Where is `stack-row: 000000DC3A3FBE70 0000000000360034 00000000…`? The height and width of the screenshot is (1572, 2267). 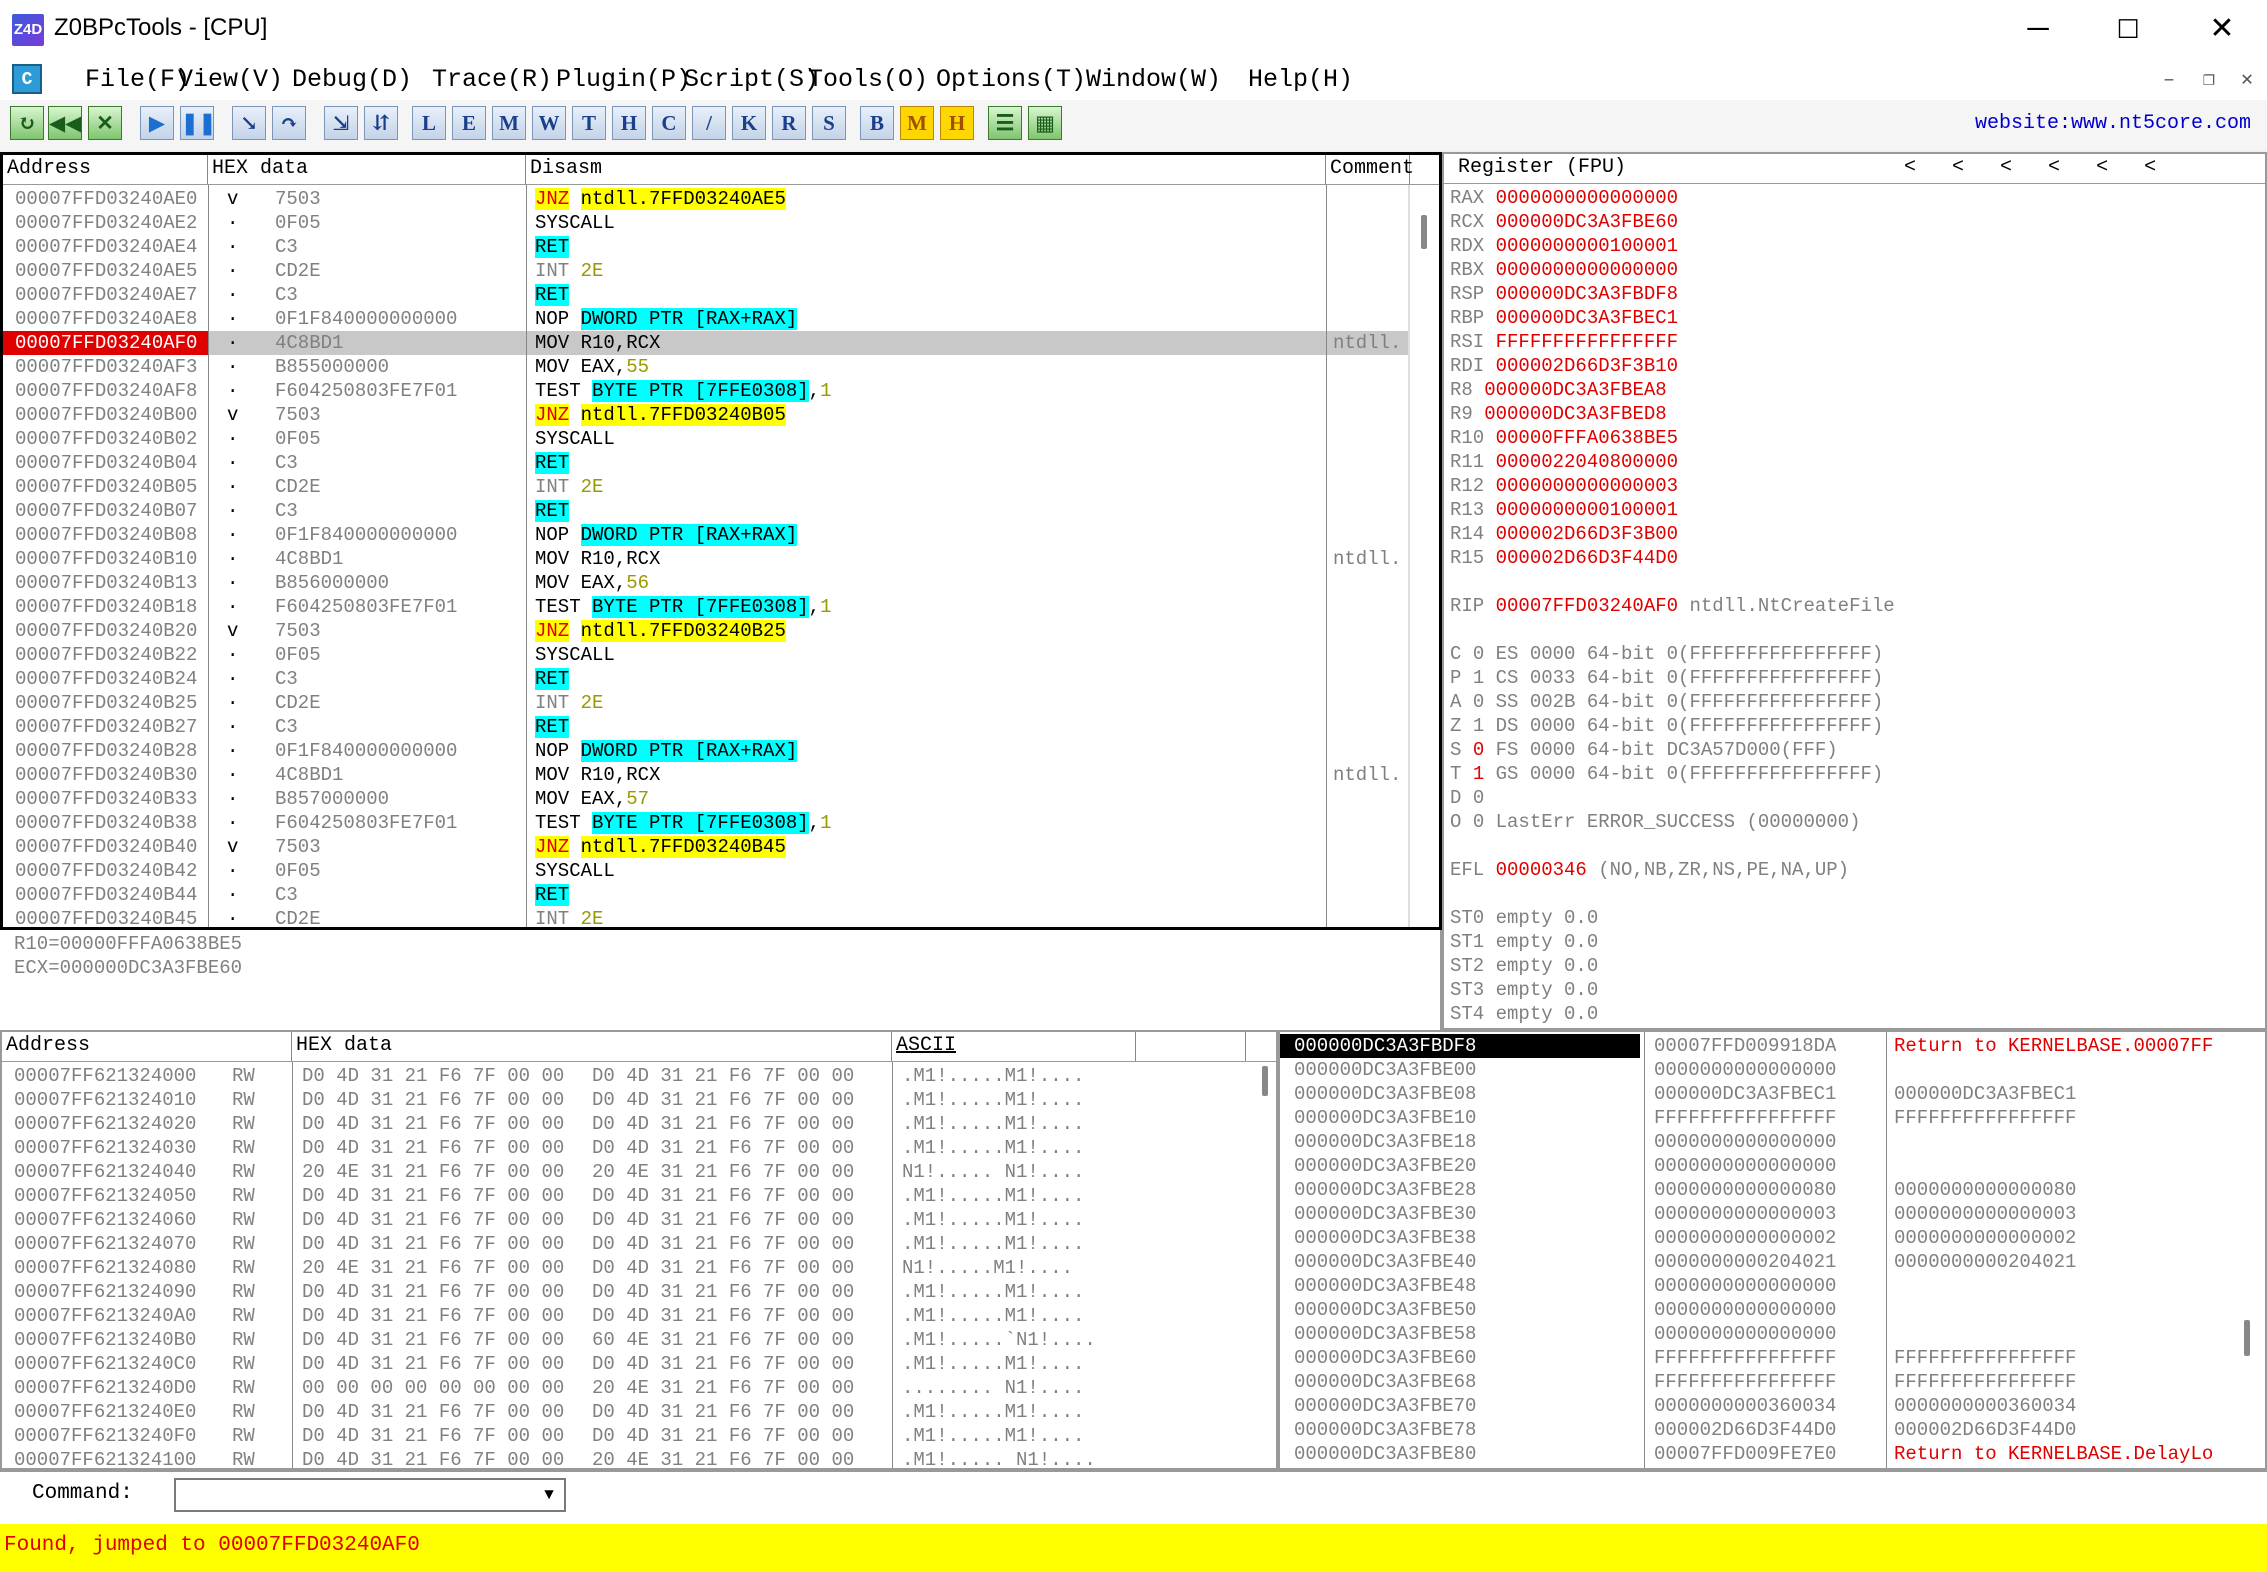 stack-row: 000000DC3A3FBE70 0000000000360034 00000000… is located at coordinates (1760, 1406).